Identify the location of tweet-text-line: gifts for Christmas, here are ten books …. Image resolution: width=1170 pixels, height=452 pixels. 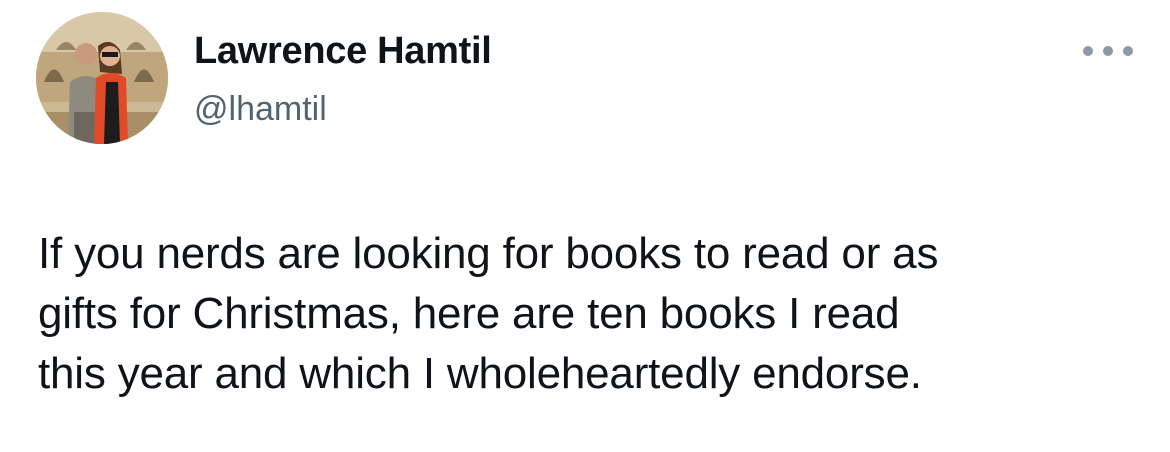
(469, 313).